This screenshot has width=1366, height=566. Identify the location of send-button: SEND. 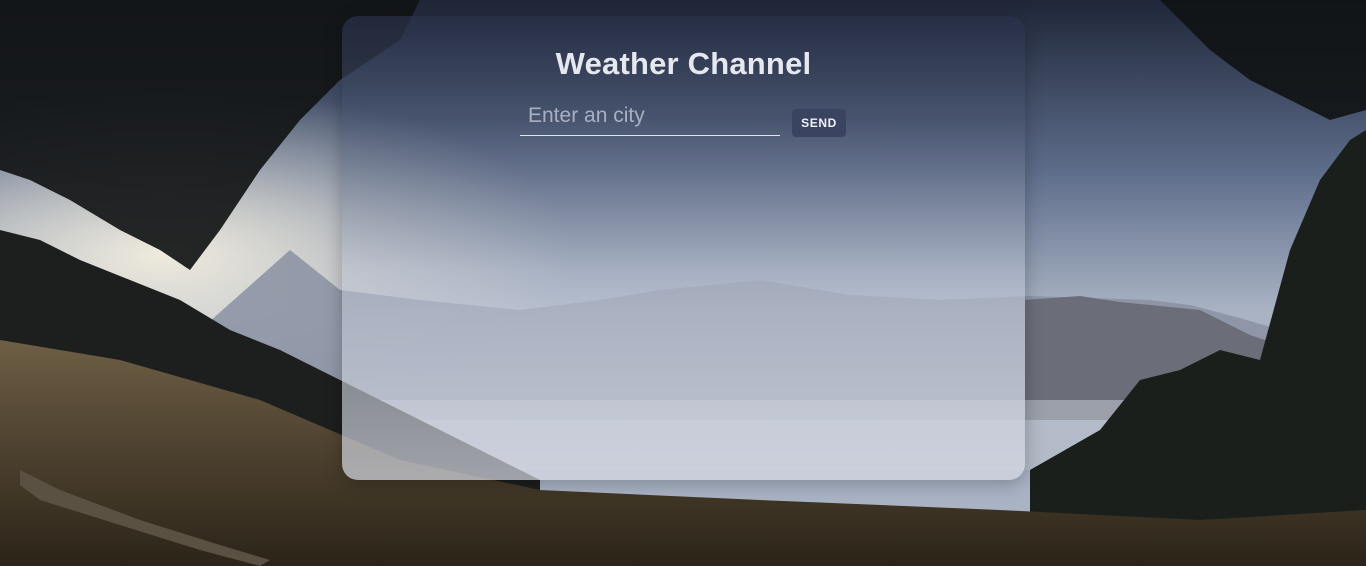
(819, 123).